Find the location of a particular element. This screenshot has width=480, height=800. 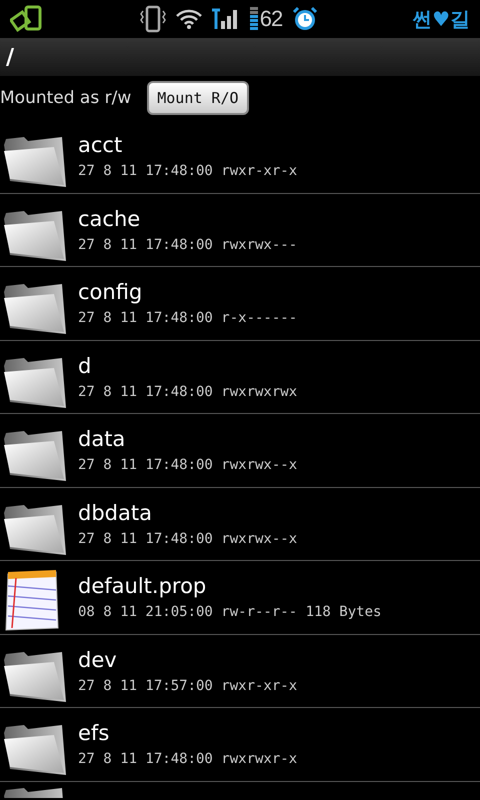

file-details: 27 8 11 17:48:00 rwxrwxrwx is located at coordinates (188, 392).